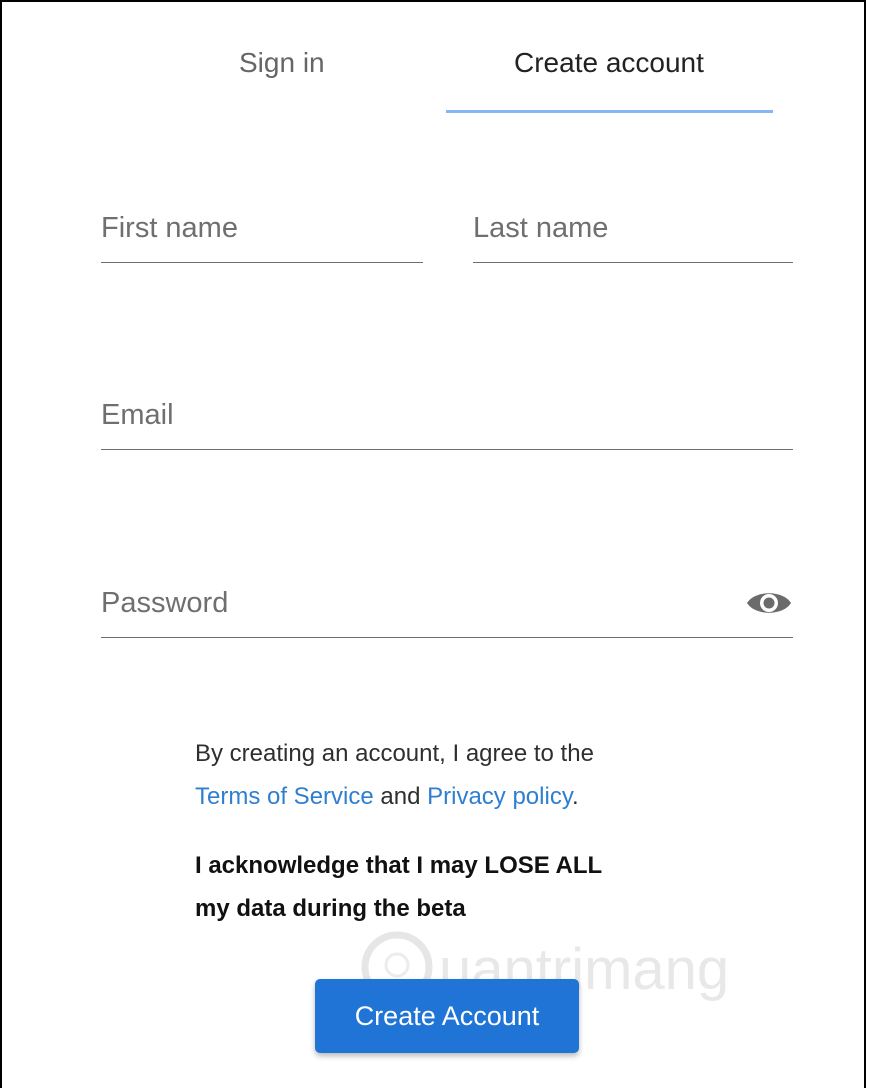 The height and width of the screenshot is (1088, 870). I want to click on privacy-policy-link: Privacy policy, so click(499, 796).